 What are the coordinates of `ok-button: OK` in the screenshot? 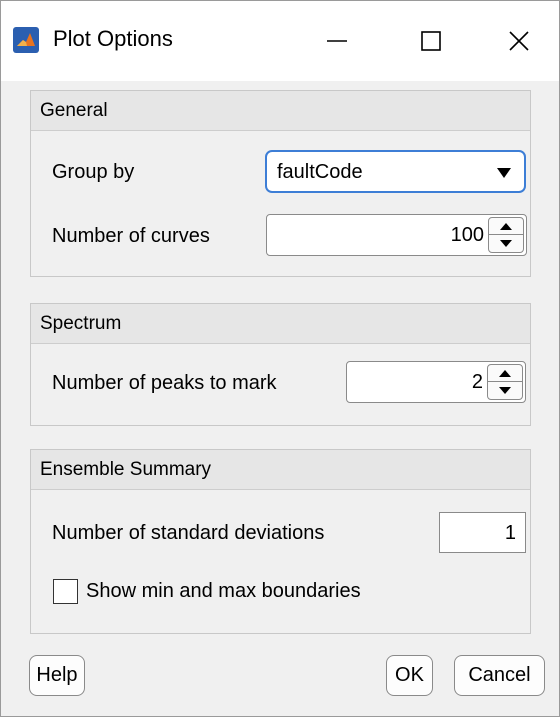 It's located at (409, 675).